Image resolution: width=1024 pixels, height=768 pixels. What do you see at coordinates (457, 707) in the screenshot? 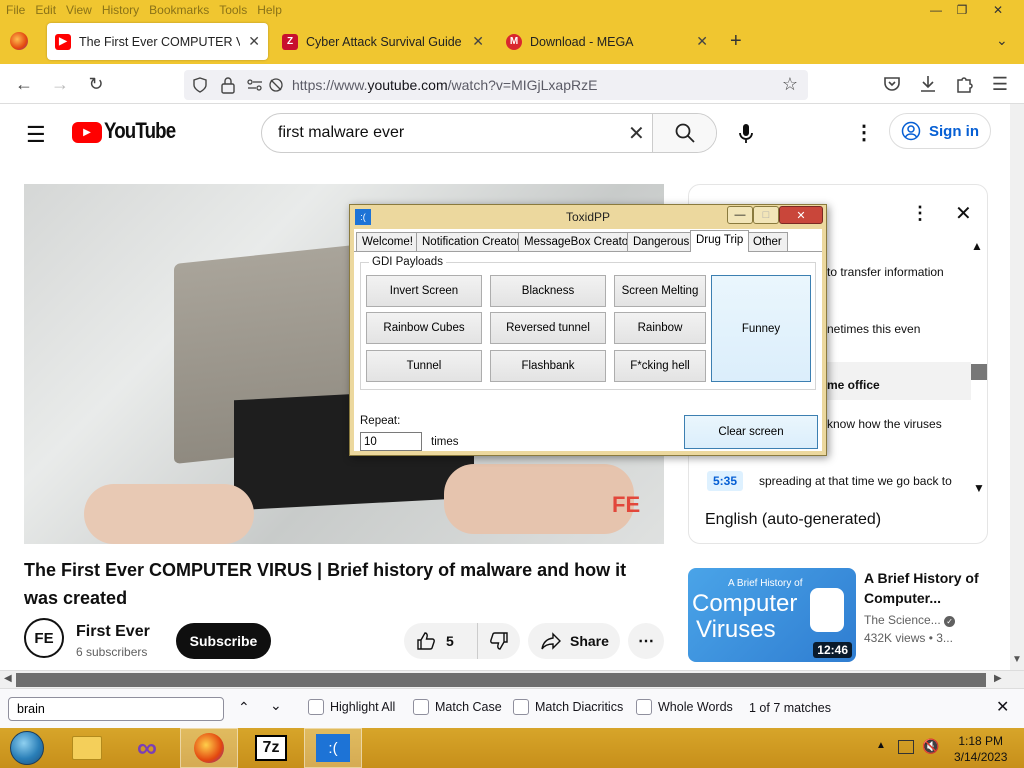
I see `match-case-checkbox: Match Case` at bounding box center [457, 707].